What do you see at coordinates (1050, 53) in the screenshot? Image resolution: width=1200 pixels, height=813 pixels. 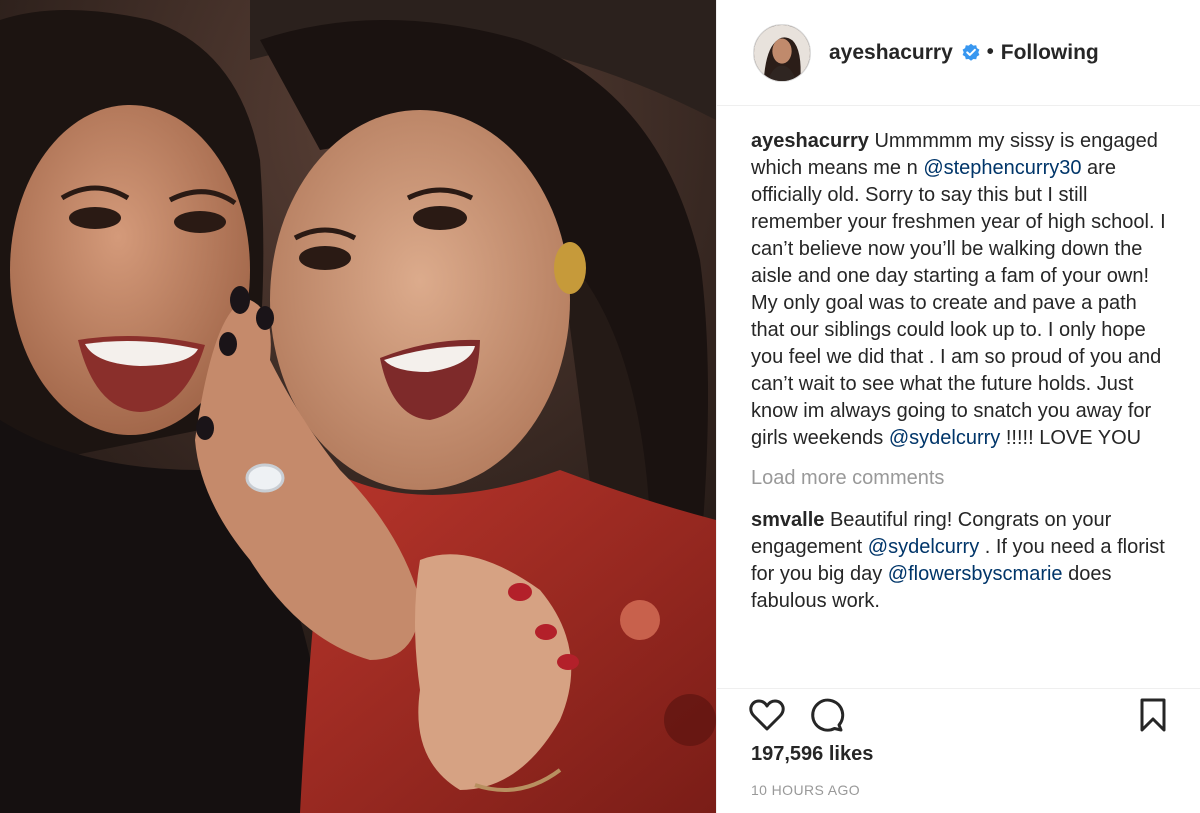 I see `following-button: Following` at bounding box center [1050, 53].